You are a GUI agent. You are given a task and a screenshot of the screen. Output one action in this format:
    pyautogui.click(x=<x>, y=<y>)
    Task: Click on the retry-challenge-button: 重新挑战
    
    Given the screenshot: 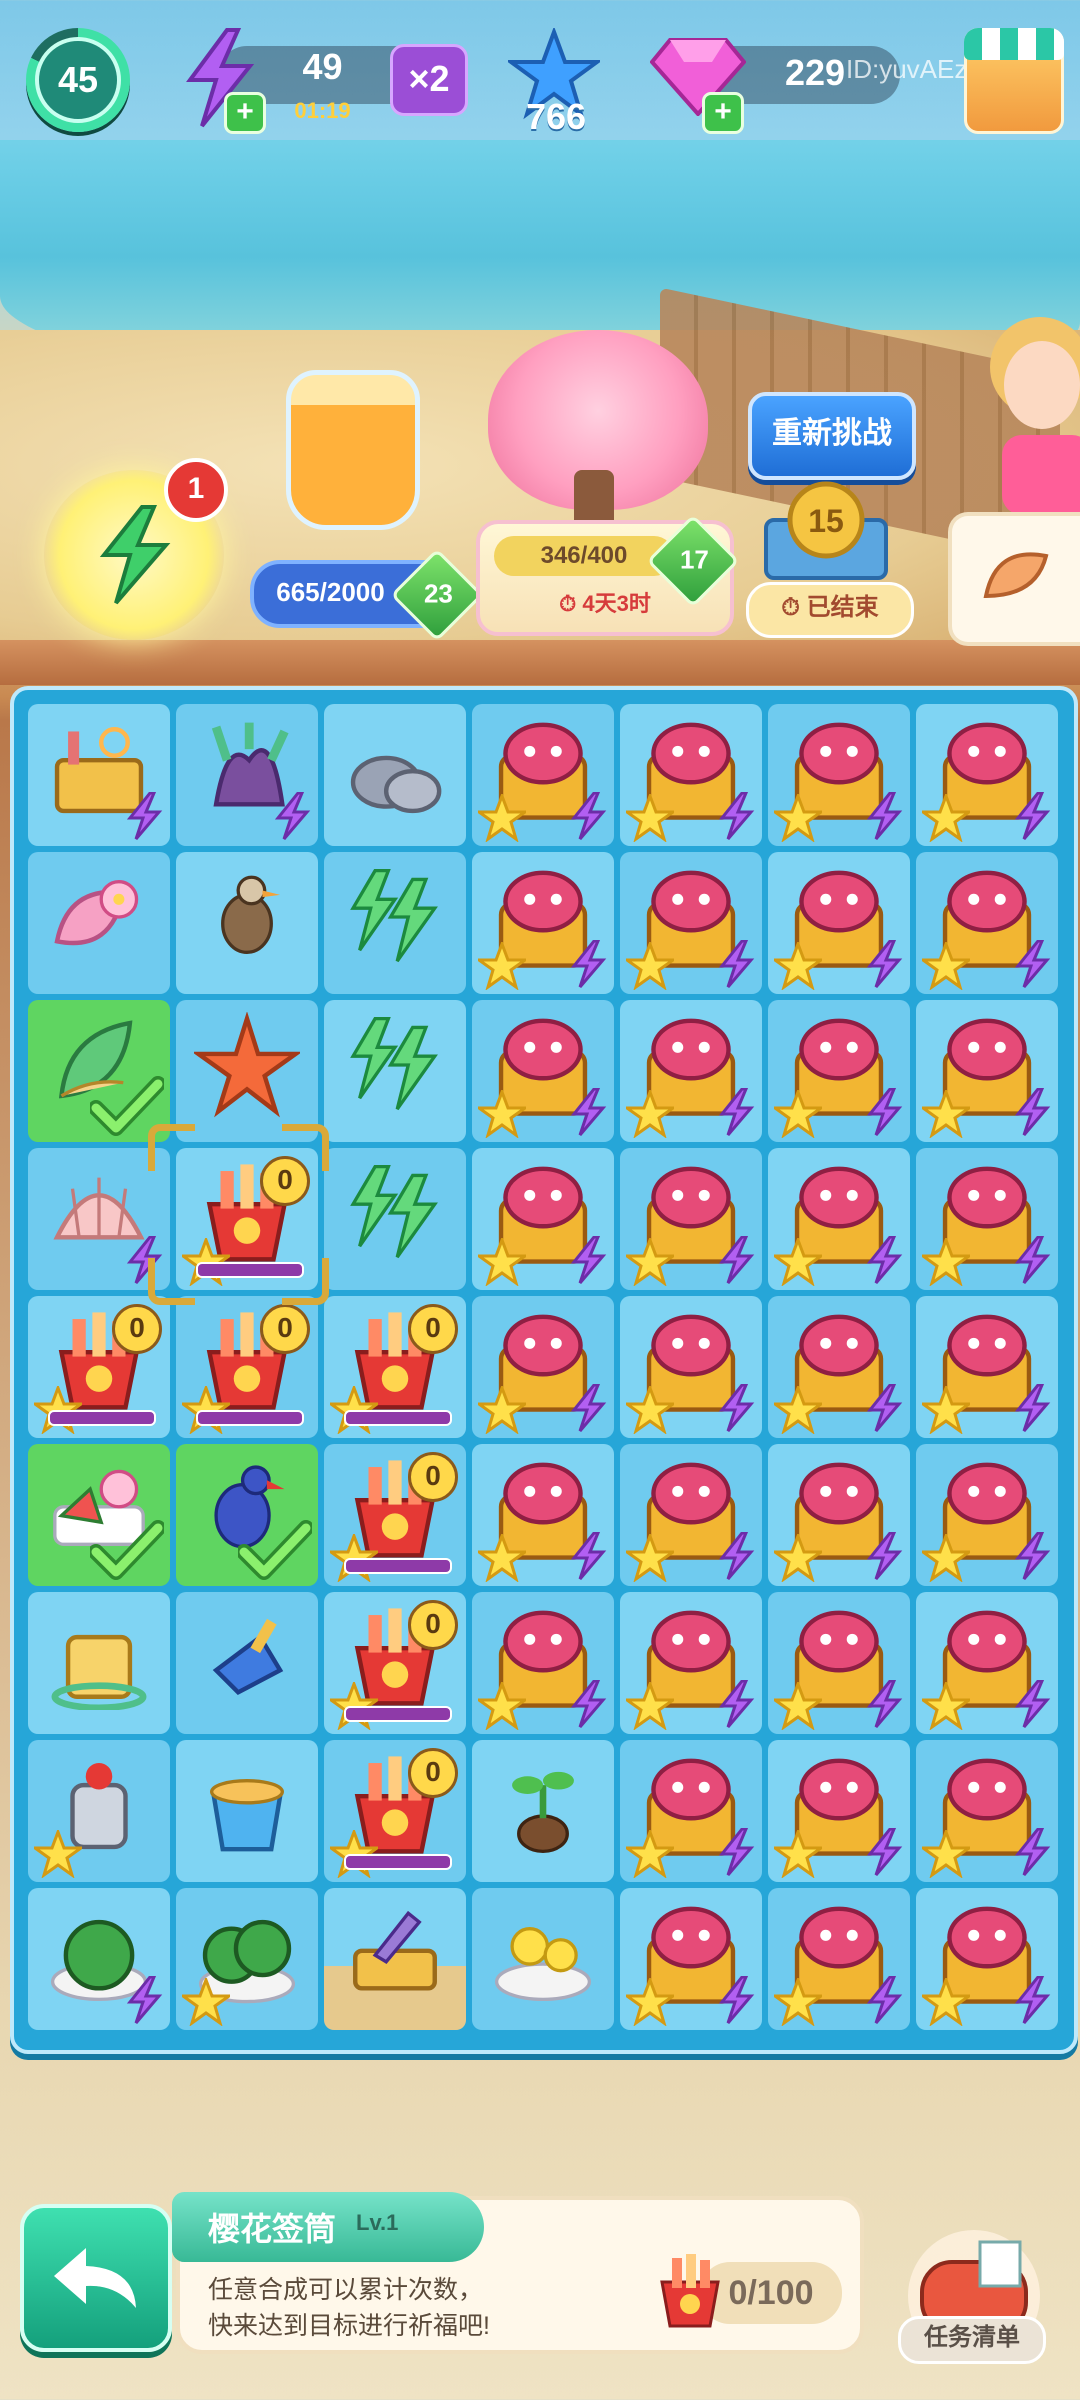 What is the action you would take?
    pyautogui.click(x=832, y=436)
    